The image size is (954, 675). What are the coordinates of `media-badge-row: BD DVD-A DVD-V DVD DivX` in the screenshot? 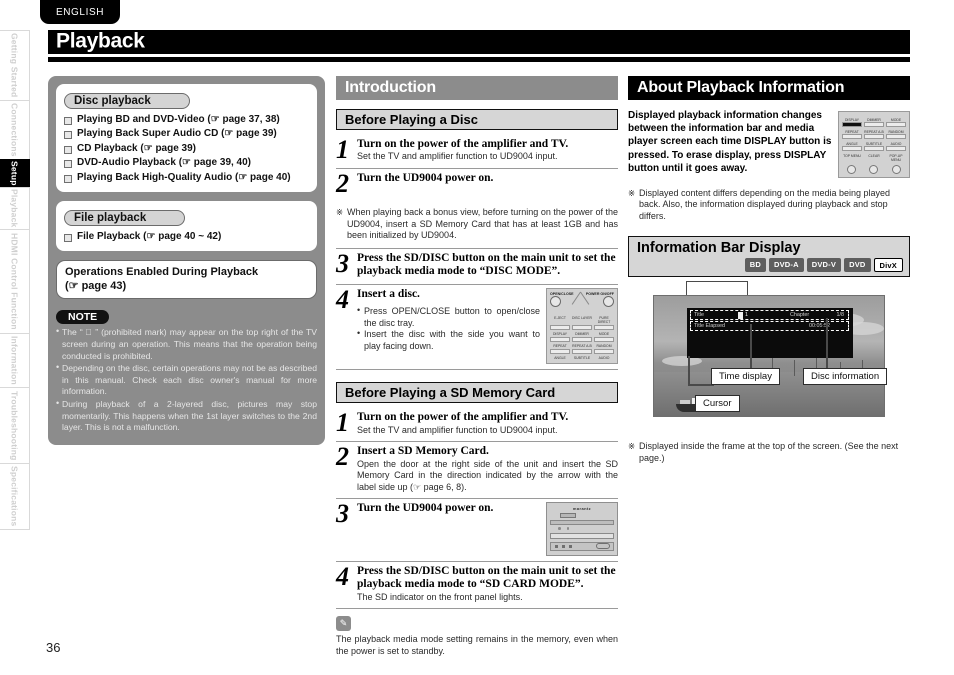 It's located at (770, 265).